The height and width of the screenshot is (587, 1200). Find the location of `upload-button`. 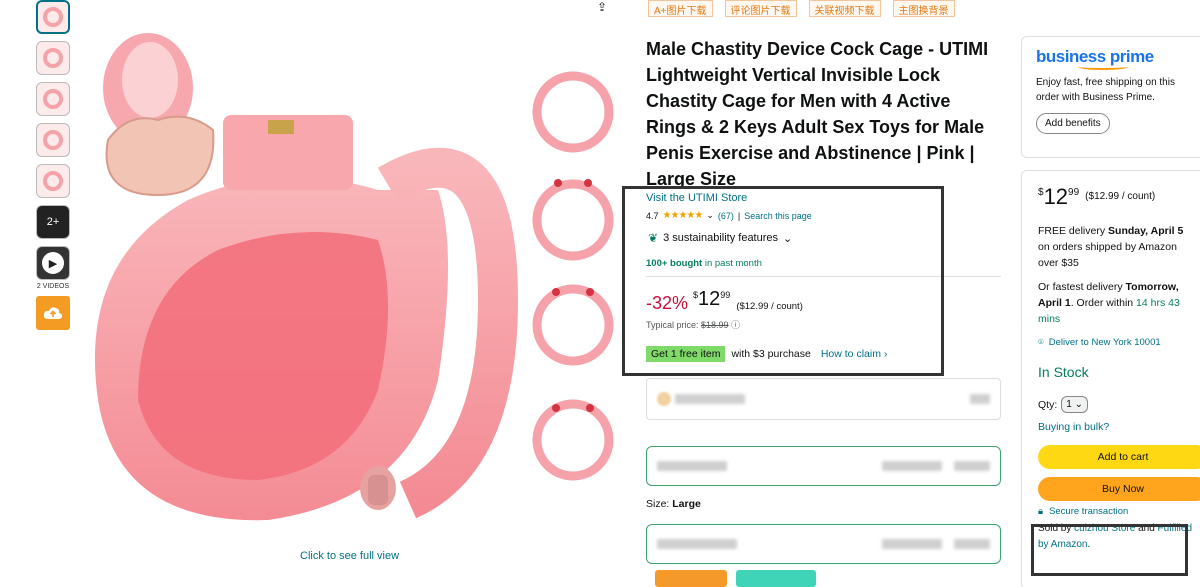

upload-button is located at coordinates (53, 313).